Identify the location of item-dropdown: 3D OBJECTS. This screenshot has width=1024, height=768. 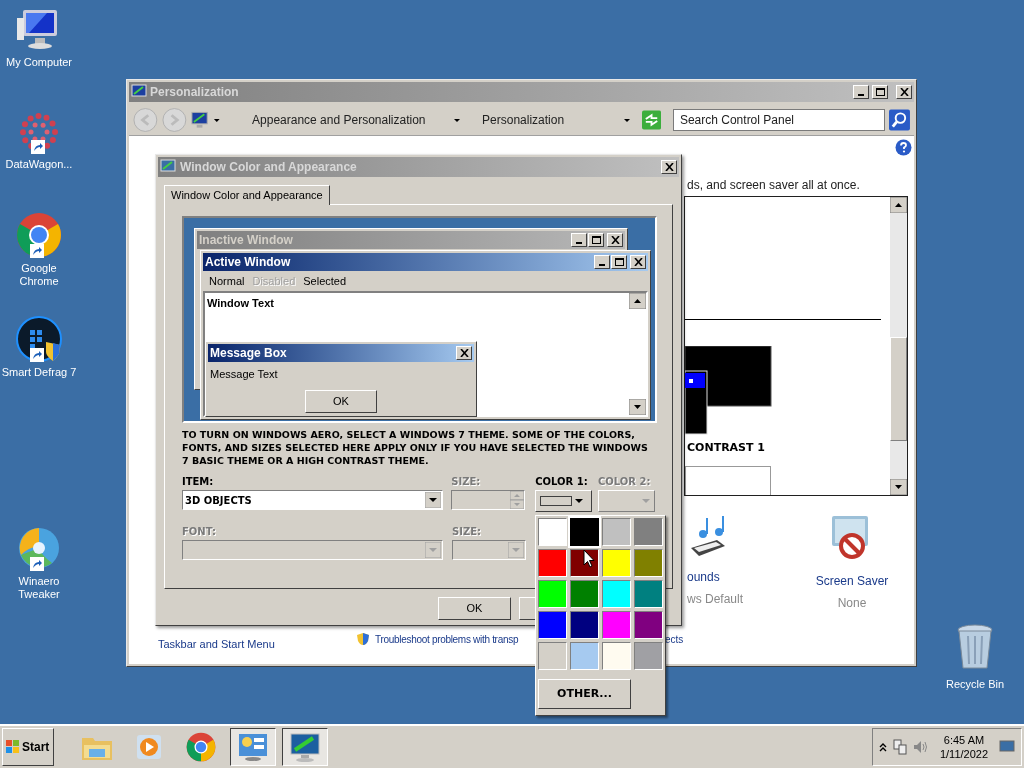
(312, 500).